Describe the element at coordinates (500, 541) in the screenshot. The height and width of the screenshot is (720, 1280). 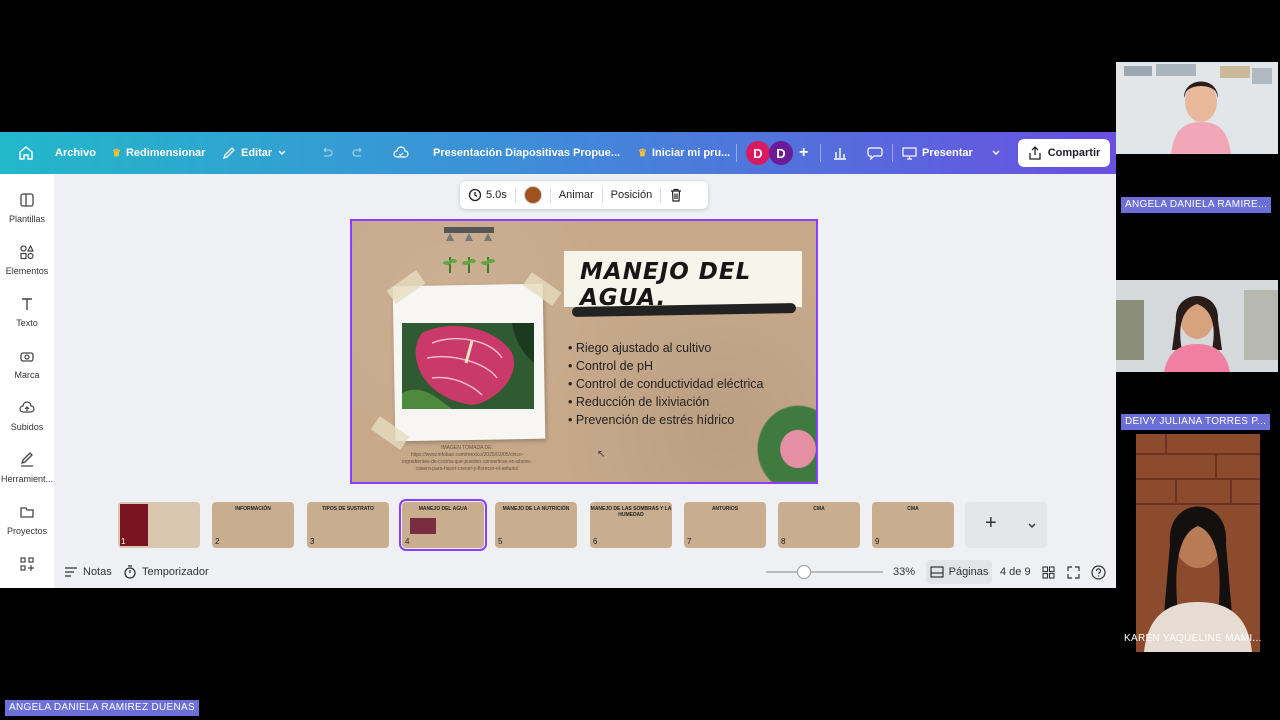
I see `thumbnail-number: 5` at that location.